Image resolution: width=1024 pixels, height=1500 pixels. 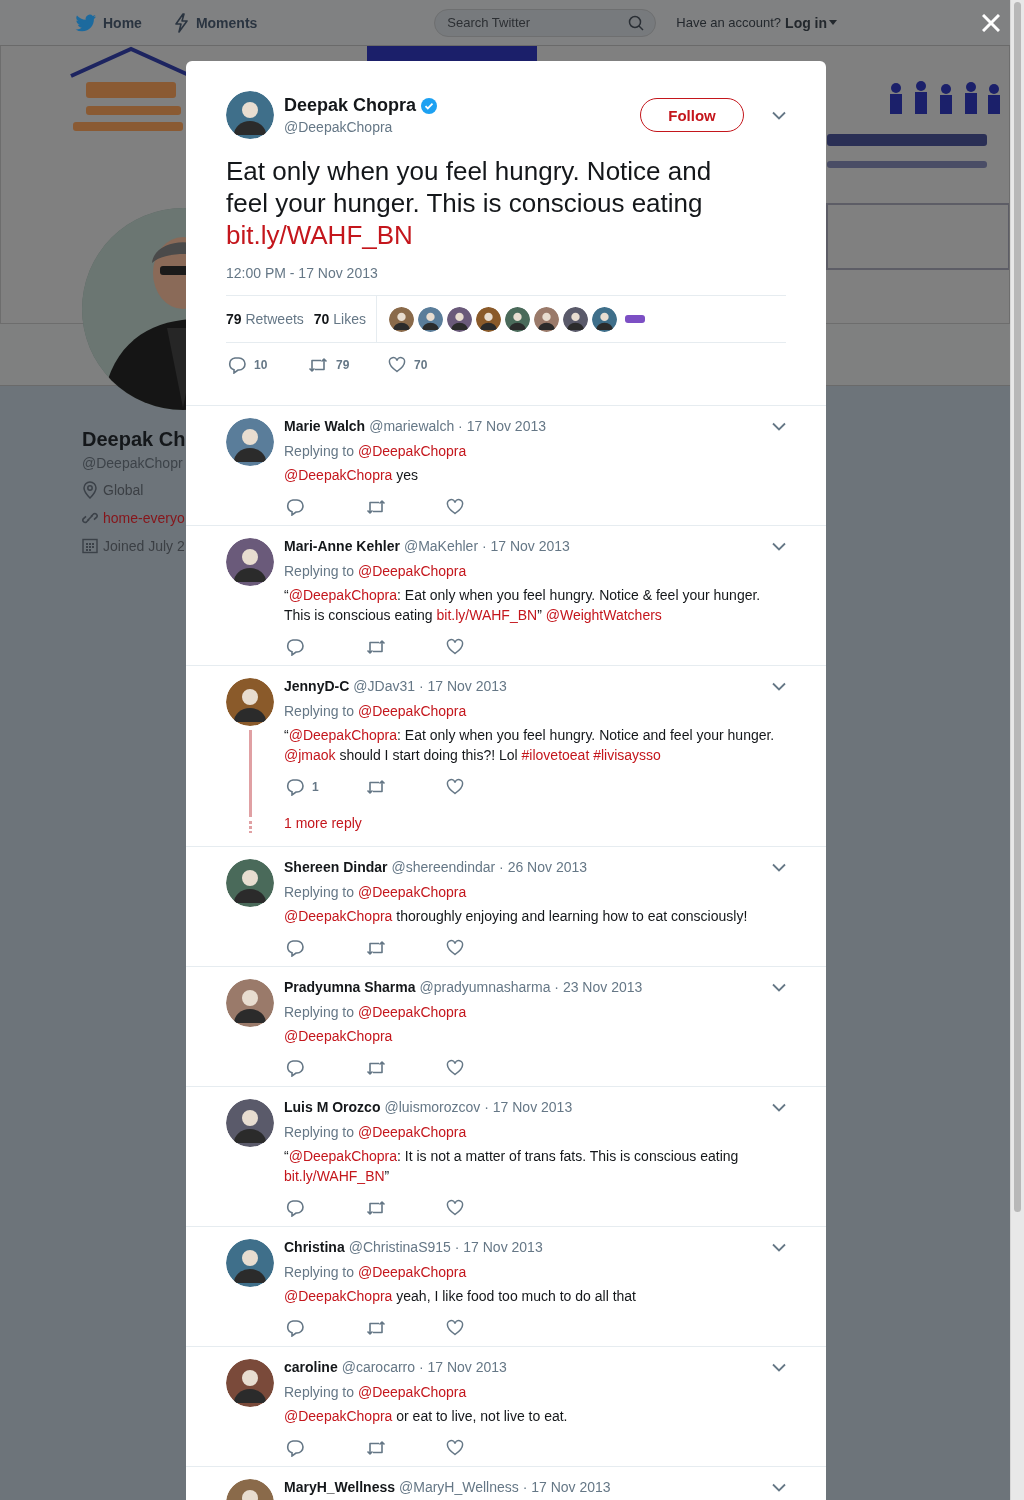 What do you see at coordinates (555, 755) in the screenshot?
I see `hashtag-link: #ilovetoeat` at bounding box center [555, 755].